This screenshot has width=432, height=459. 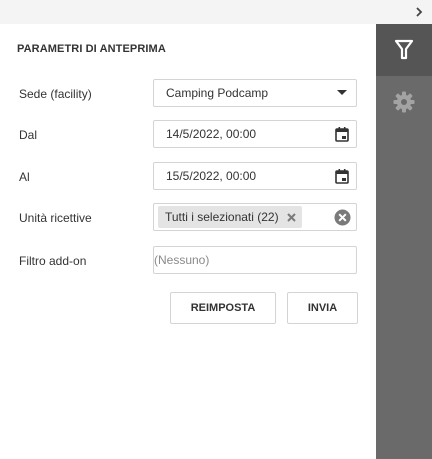 I want to click on tag-remove-button, so click(x=291, y=217).